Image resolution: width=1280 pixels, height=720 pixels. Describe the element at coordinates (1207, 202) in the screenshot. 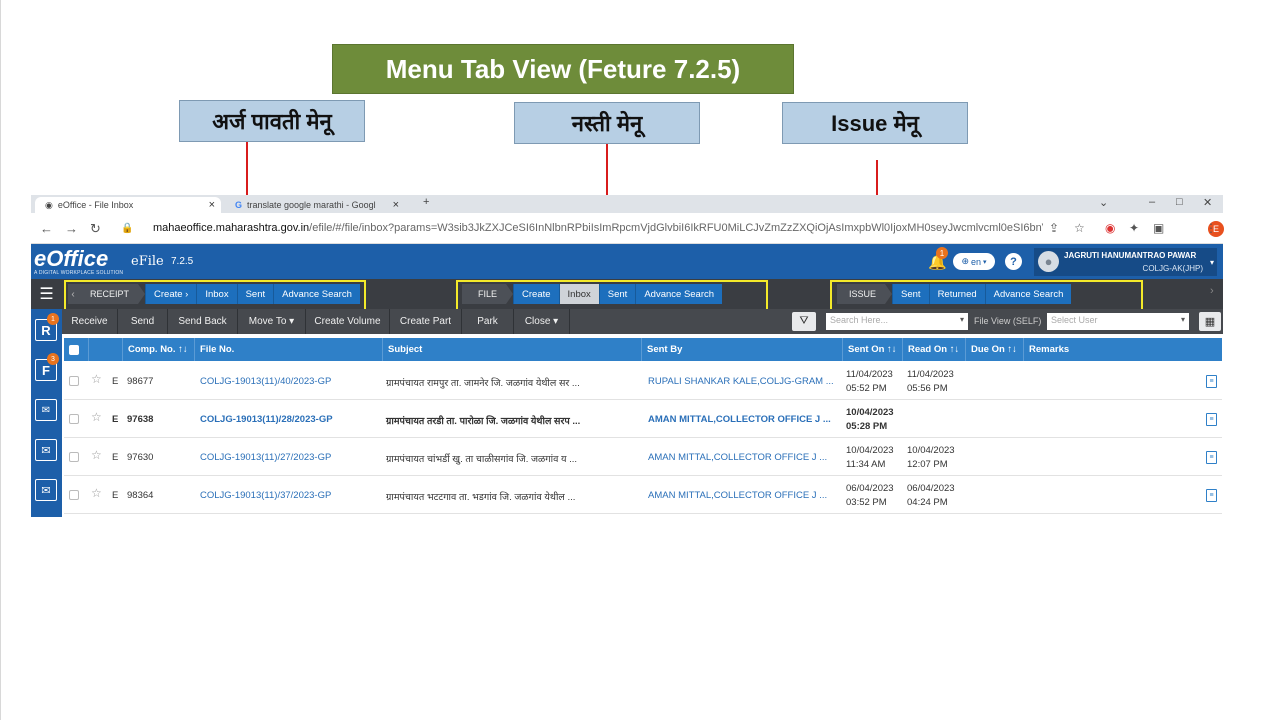

I see `close-window-icon: ✕` at that location.